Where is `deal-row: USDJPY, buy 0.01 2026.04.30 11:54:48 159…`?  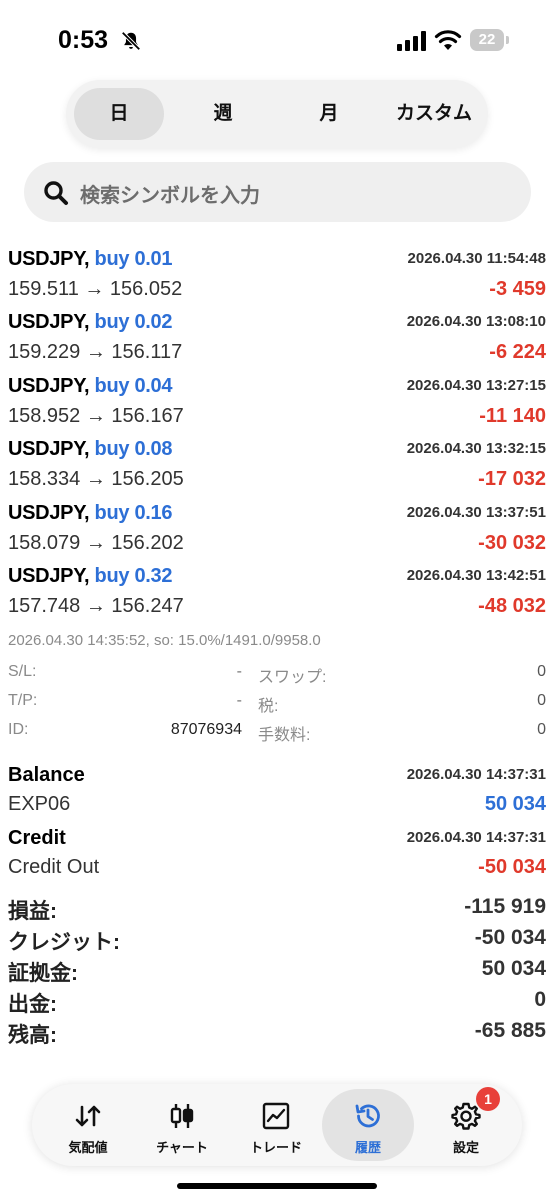
deal-row: USDJPY, buy 0.01 2026.04.30 11:54:48 159… is located at coordinates (277, 275).